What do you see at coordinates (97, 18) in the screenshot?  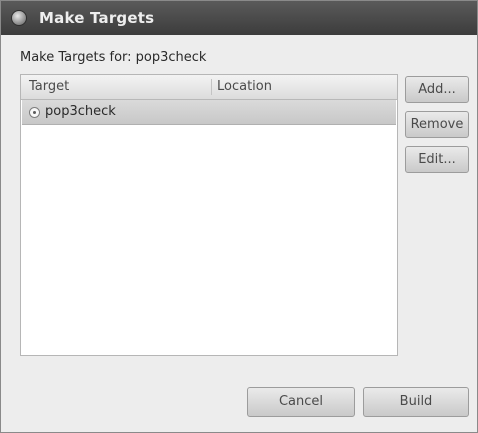 I see `window-title: Make Targets` at bounding box center [97, 18].